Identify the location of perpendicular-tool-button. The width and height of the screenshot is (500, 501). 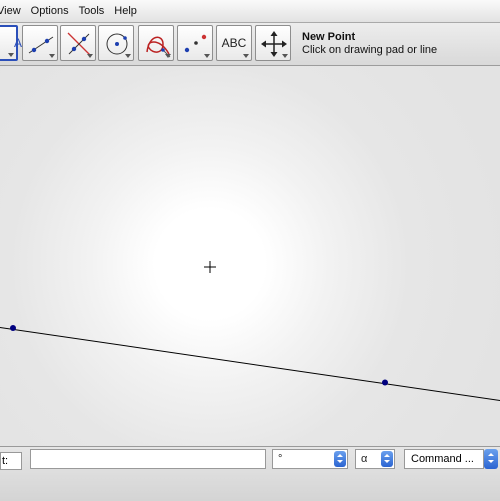
(116, 43).